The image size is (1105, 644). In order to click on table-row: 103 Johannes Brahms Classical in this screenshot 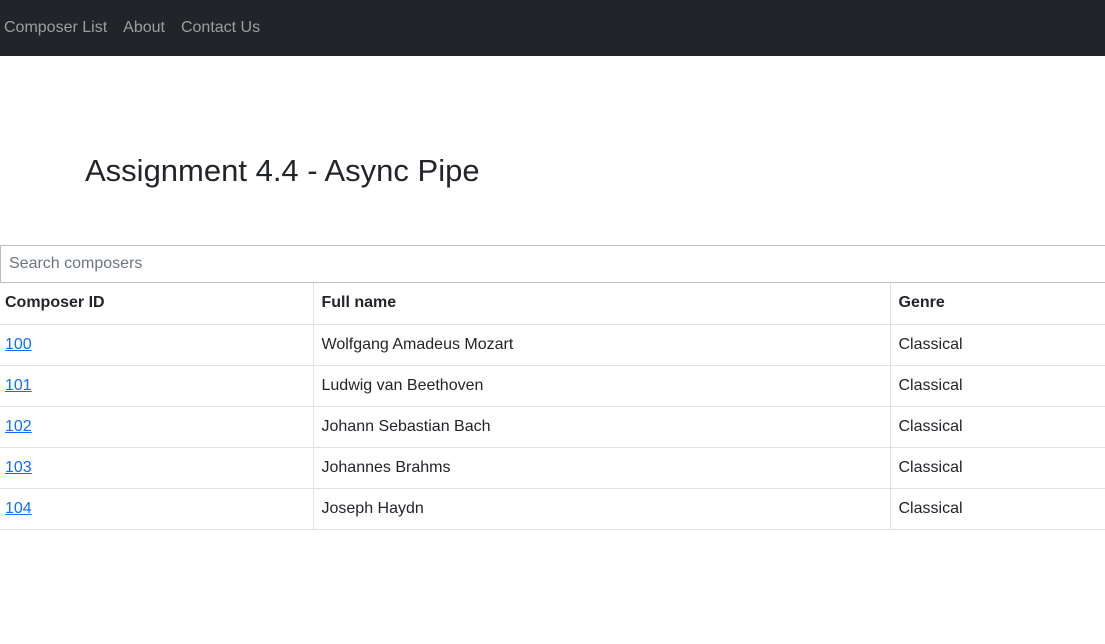, I will do `click(552, 468)`.